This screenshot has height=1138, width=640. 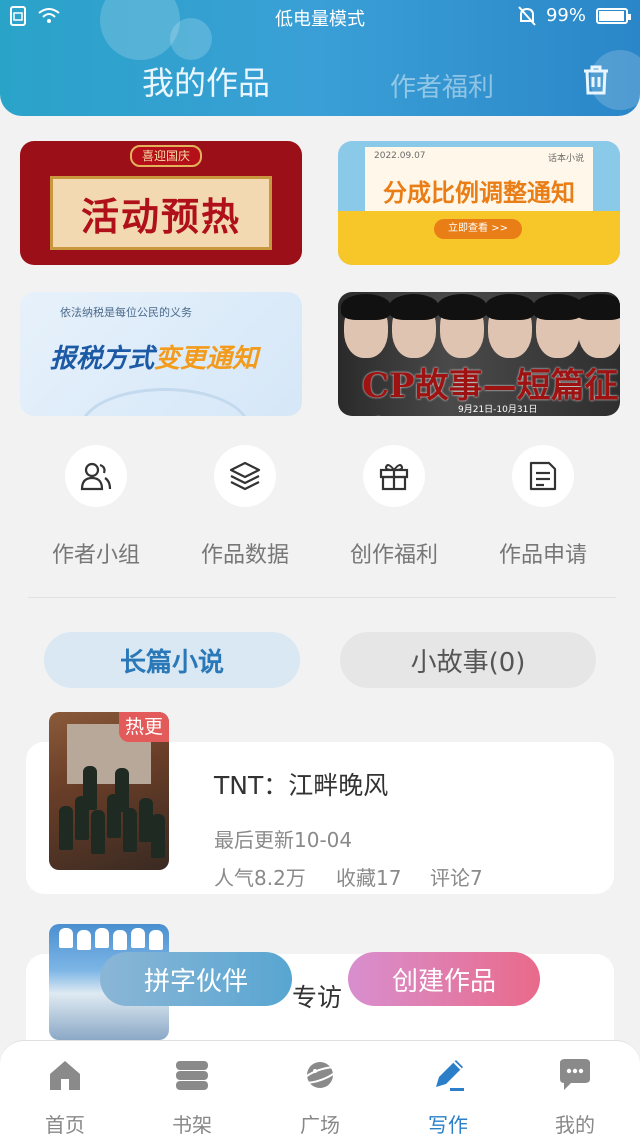 What do you see at coordinates (478, 229) in the screenshot?
I see `view-now-button: 立即查看 >>` at bounding box center [478, 229].